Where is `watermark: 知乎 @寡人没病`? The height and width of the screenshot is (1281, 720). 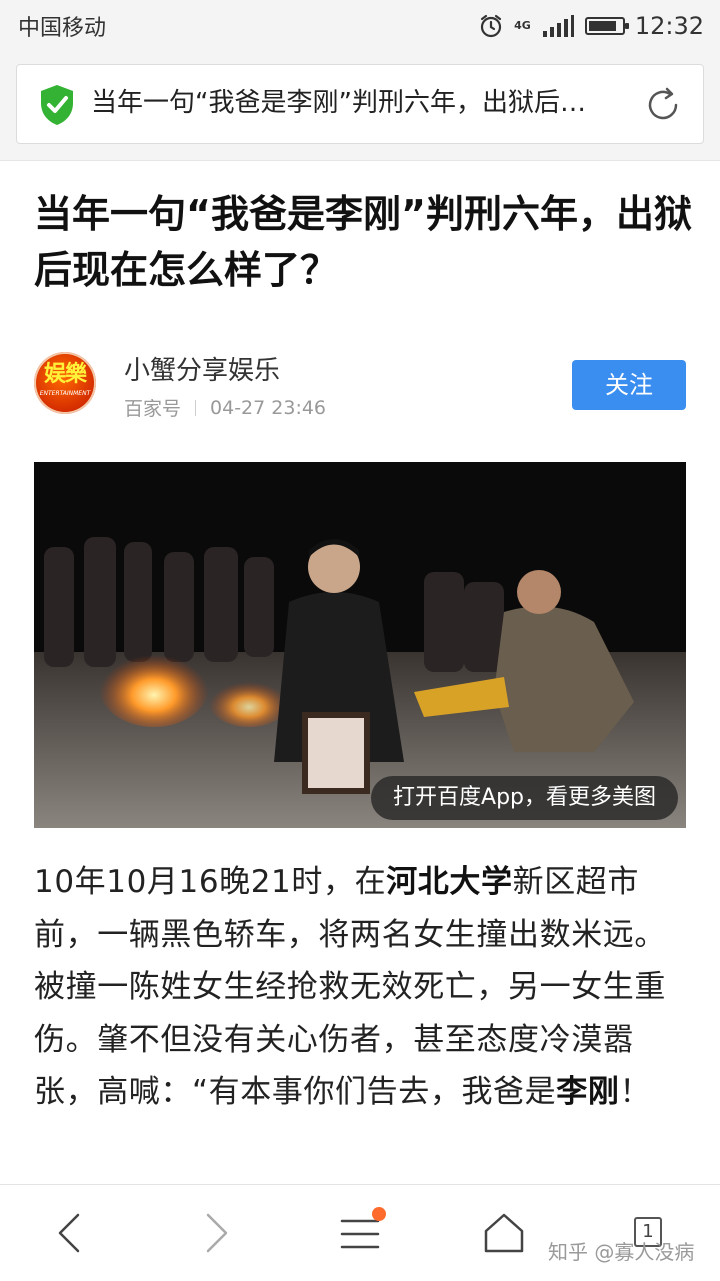
watermark: 知乎 @寡人没病 is located at coordinates (621, 1252).